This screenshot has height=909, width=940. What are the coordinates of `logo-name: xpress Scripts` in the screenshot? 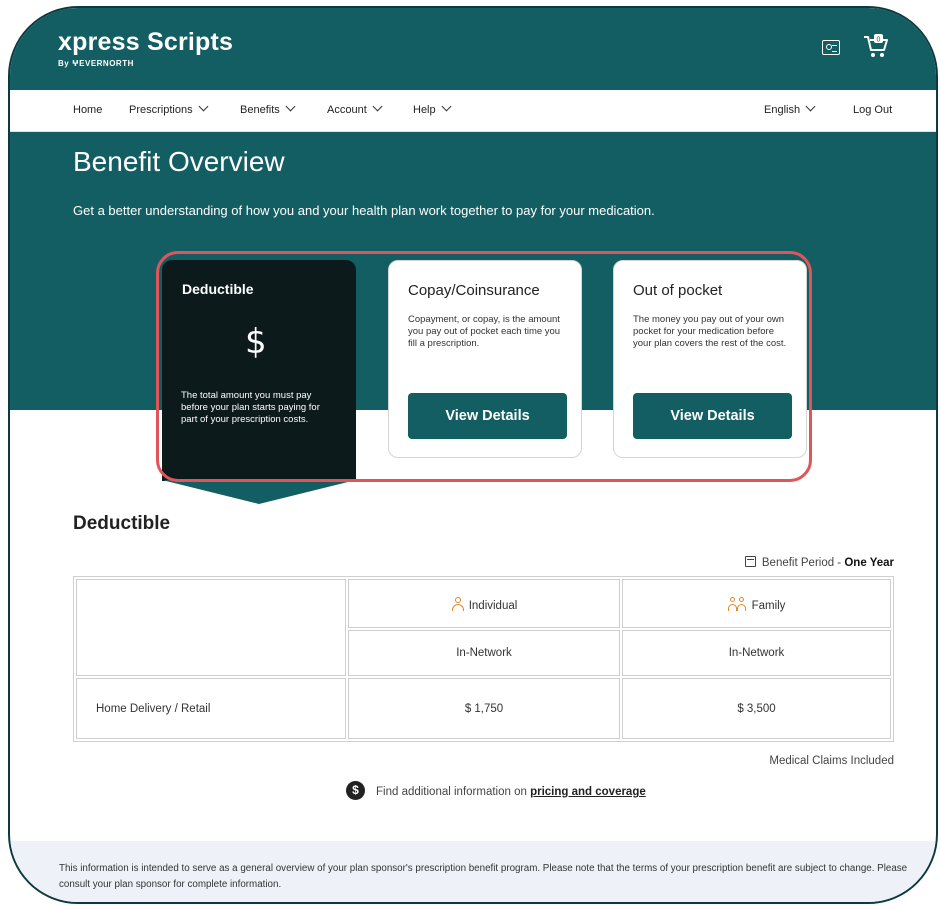 It's located at (146, 42).